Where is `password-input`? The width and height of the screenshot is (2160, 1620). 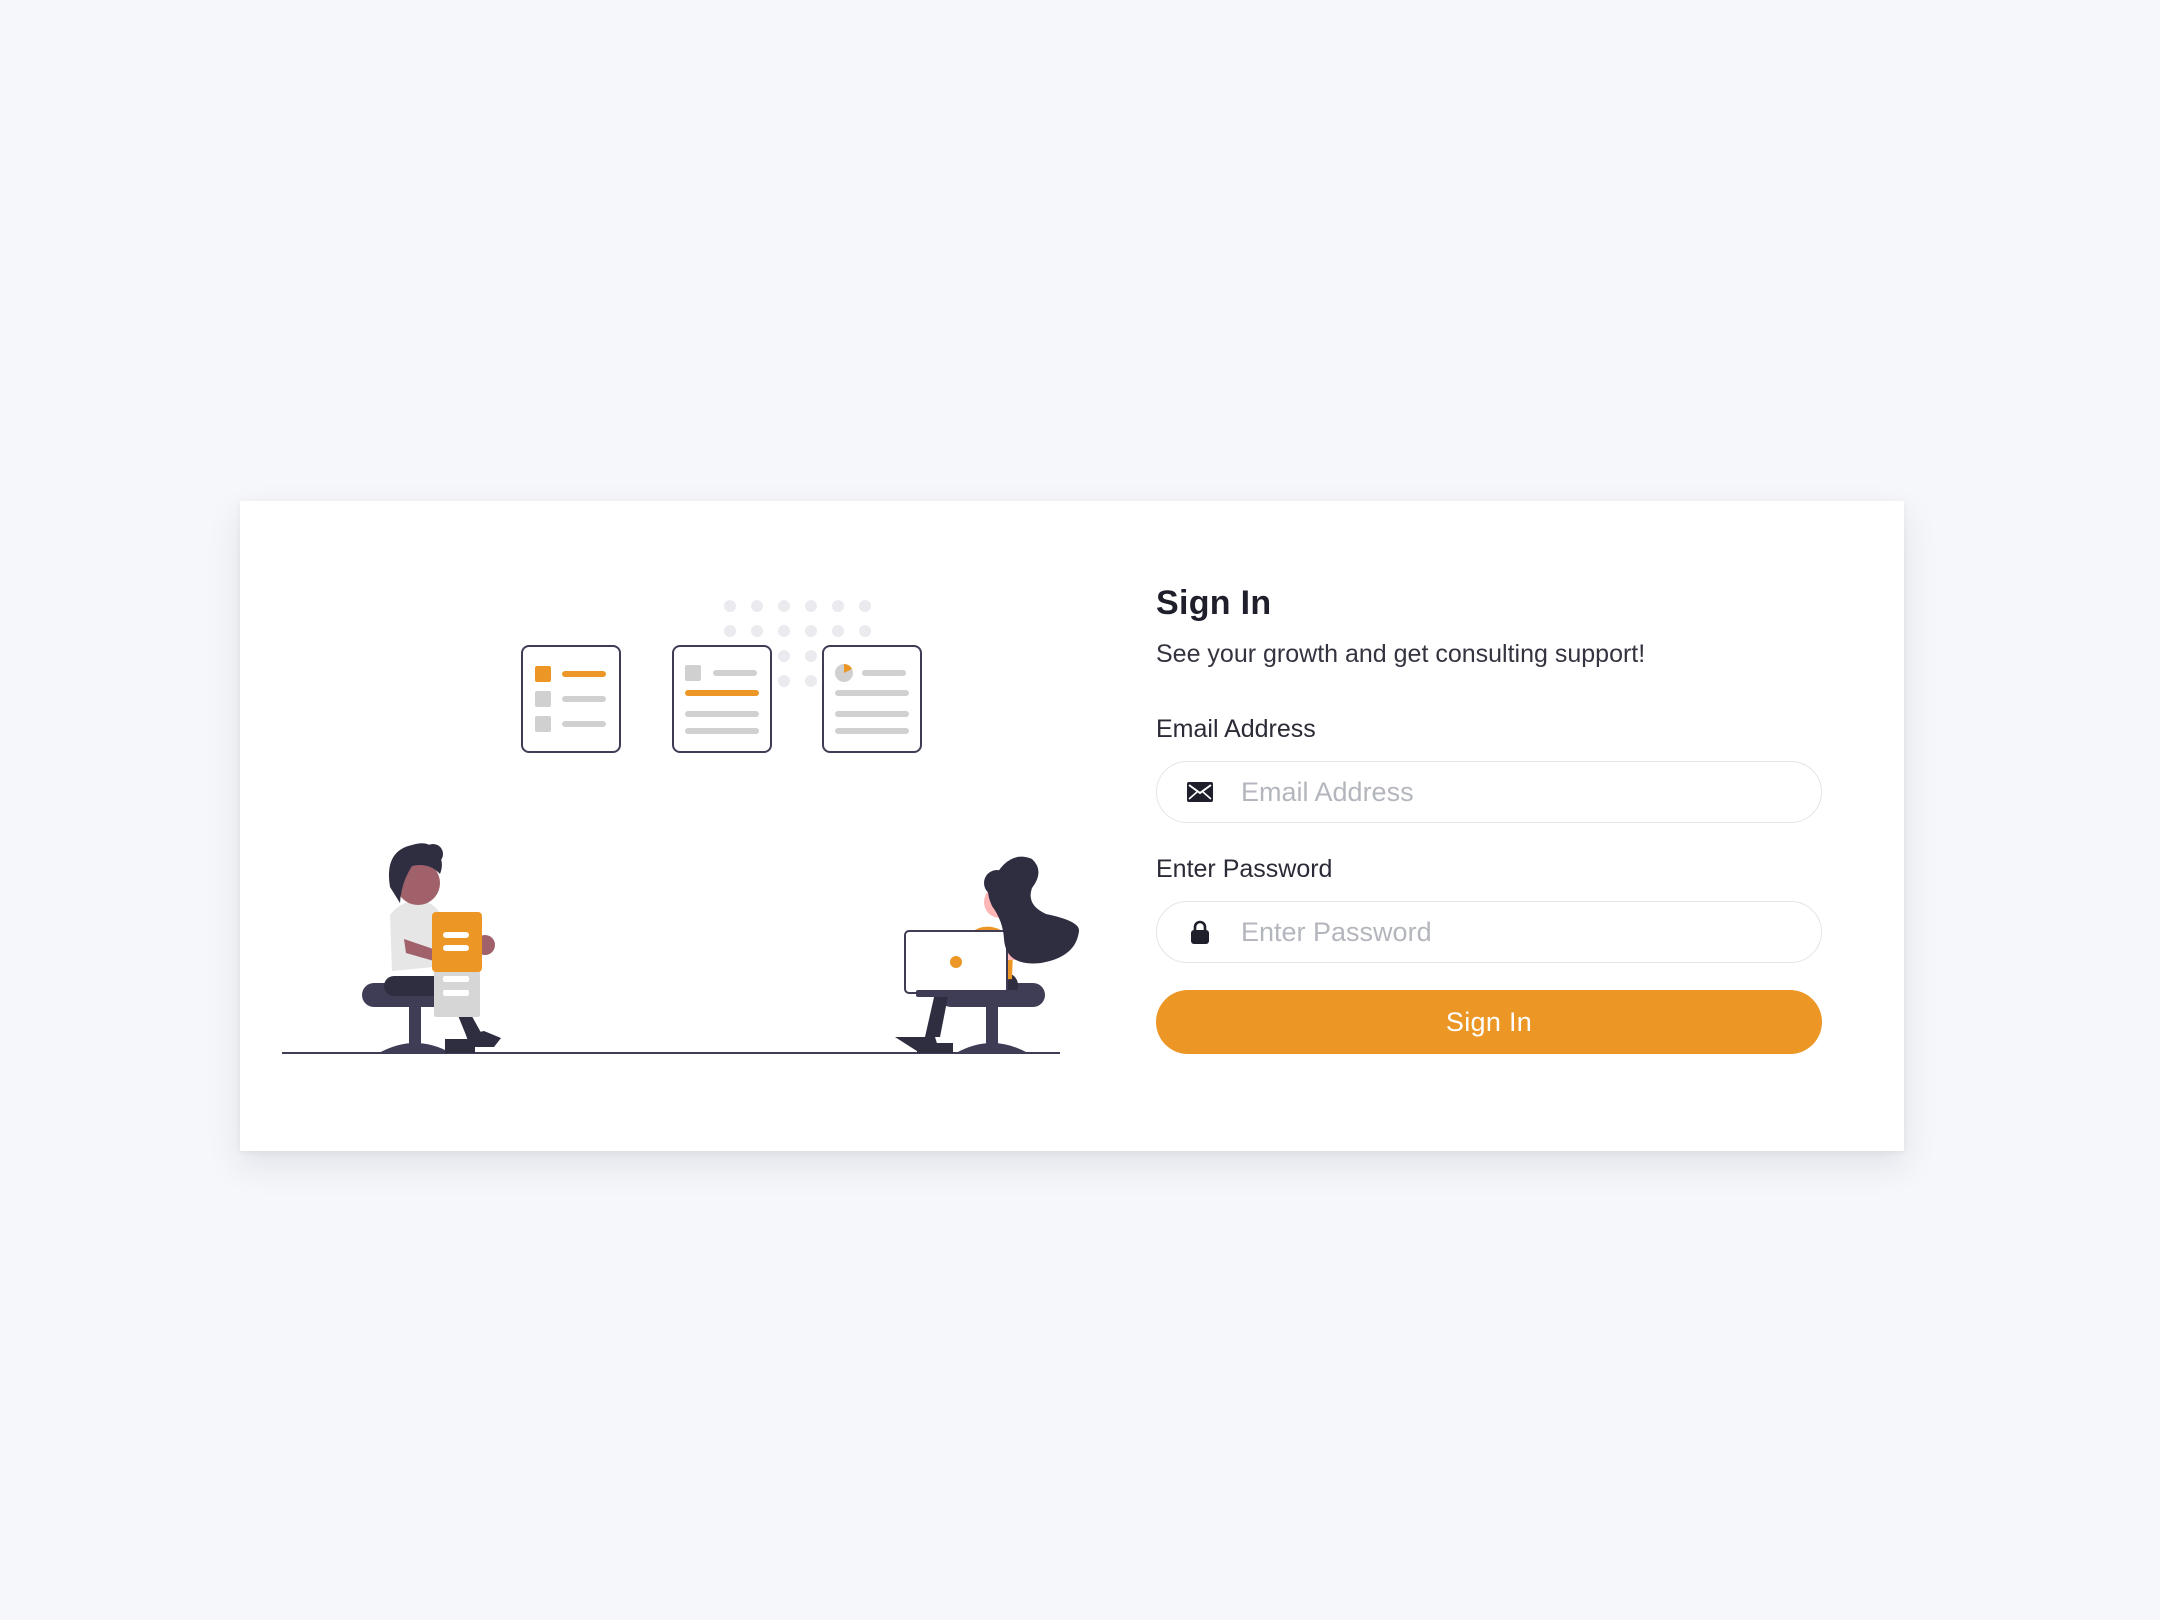 password-input is located at coordinates (1530, 932).